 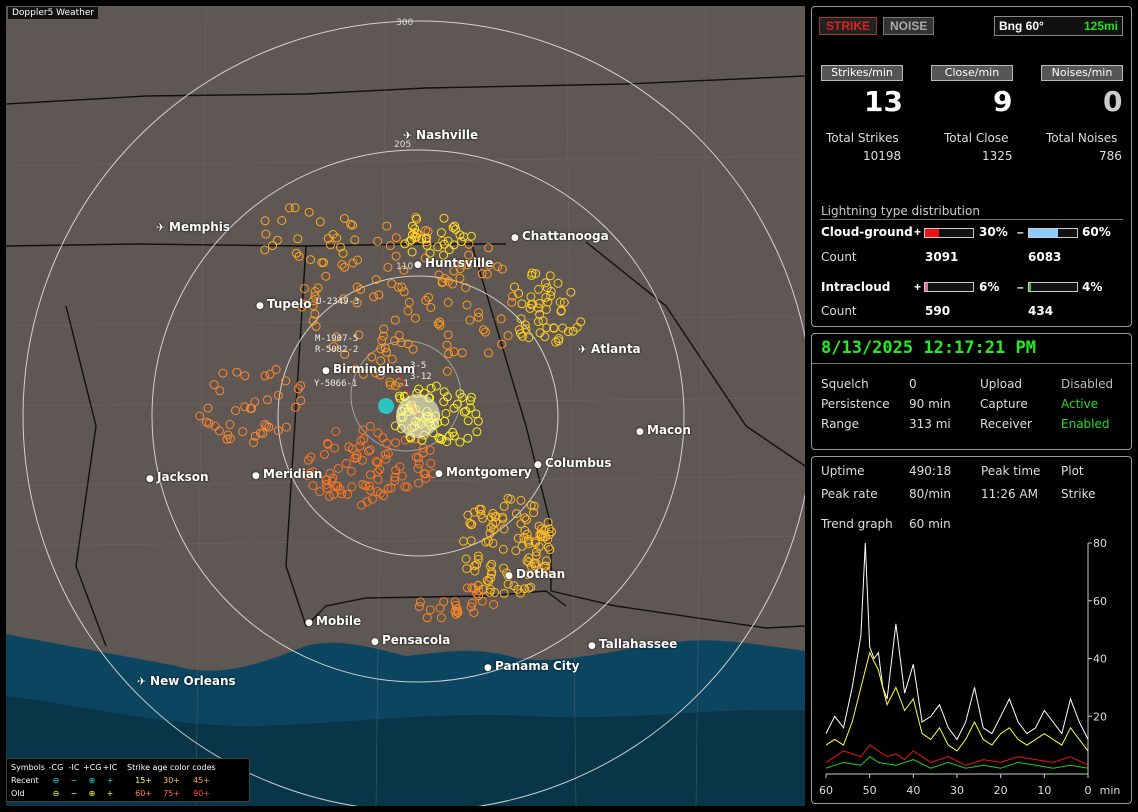 I want to click on city-dothan: ● Dothan, so click(x=535, y=574).